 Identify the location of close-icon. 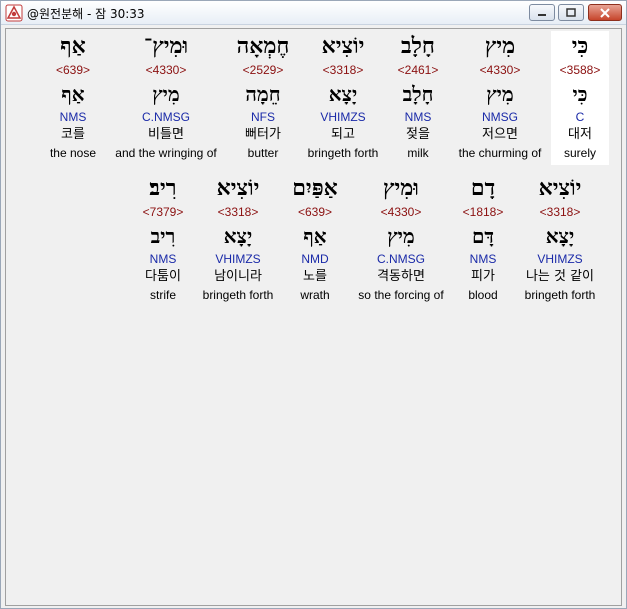
(605, 12).